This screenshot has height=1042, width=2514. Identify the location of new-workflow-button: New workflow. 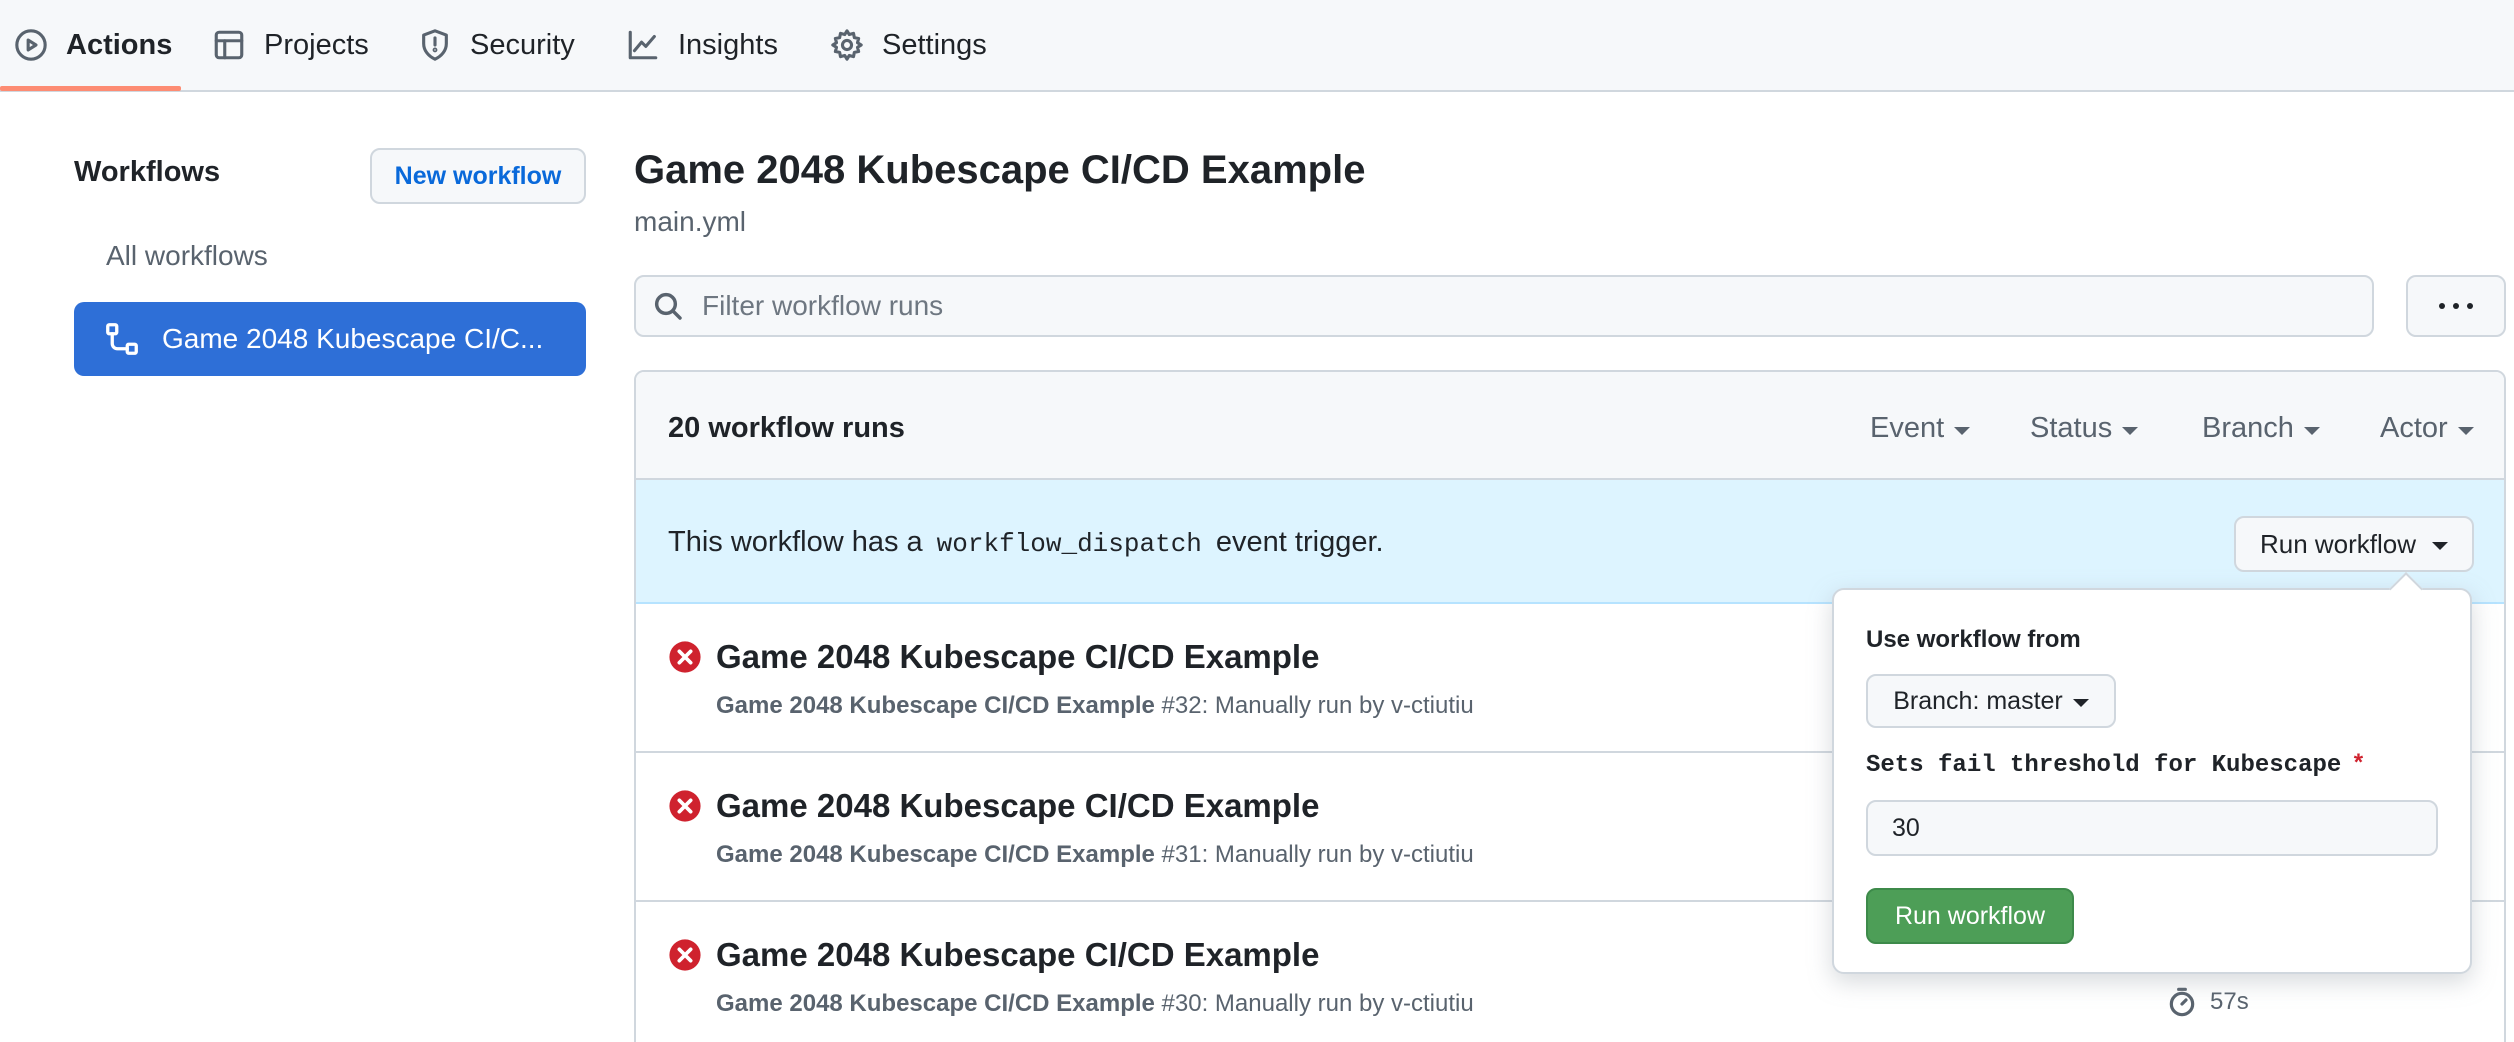
(478, 176).